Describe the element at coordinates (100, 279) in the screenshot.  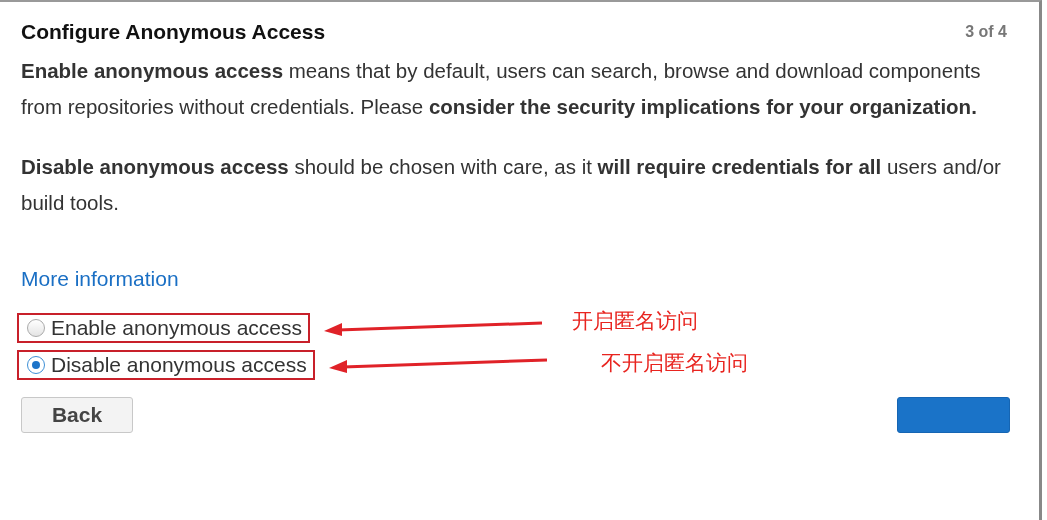
I see `more-information-link: More information` at that location.